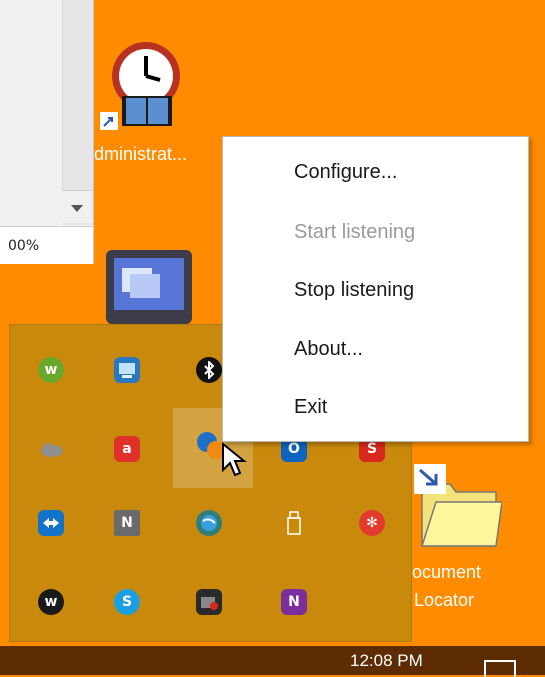 The image size is (545, 677). Describe the element at coordinates (147, 90) in the screenshot. I see `clock-book-icon` at that location.